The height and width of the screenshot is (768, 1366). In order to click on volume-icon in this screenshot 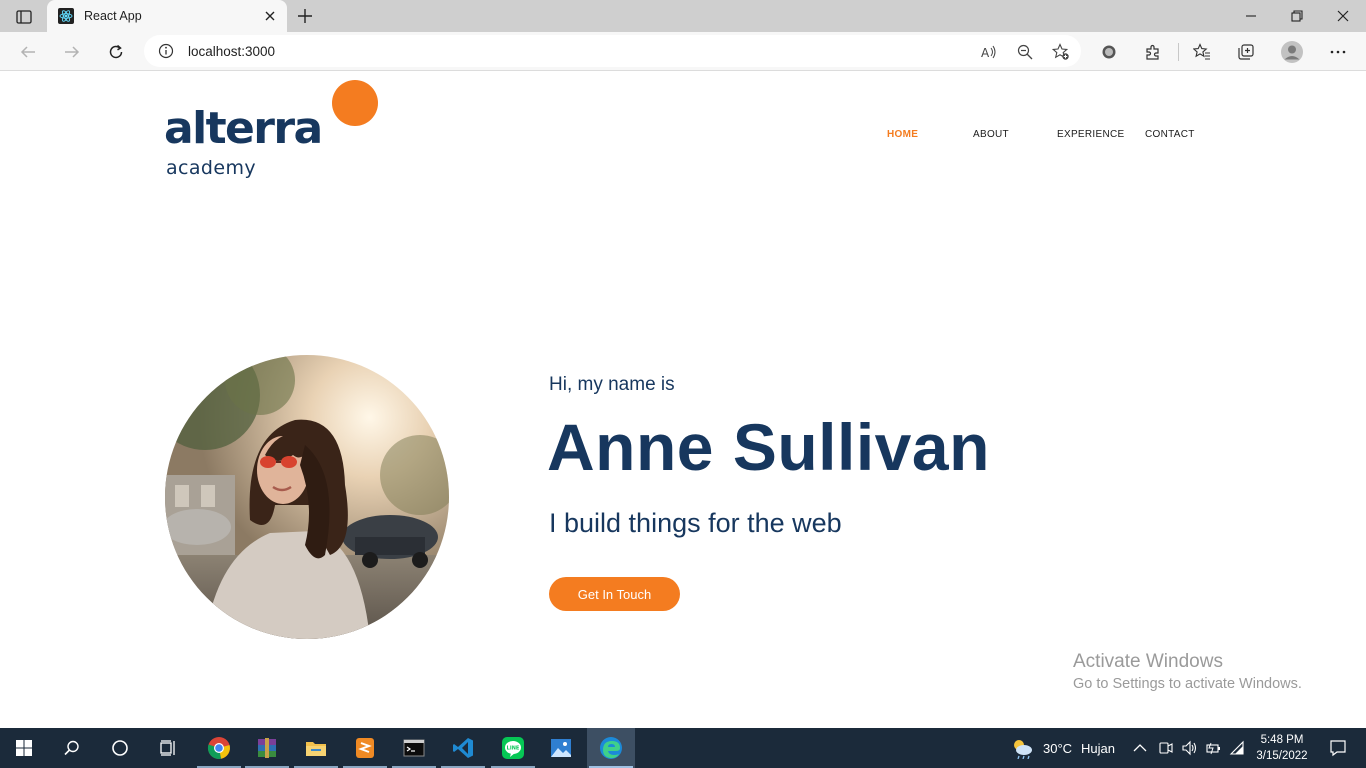, I will do `click(1189, 748)`.